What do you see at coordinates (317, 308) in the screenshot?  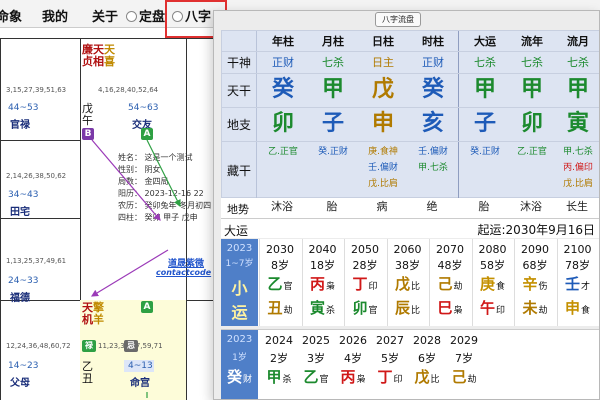 I see `zhi-char: 寅` at bounding box center [317, 308].